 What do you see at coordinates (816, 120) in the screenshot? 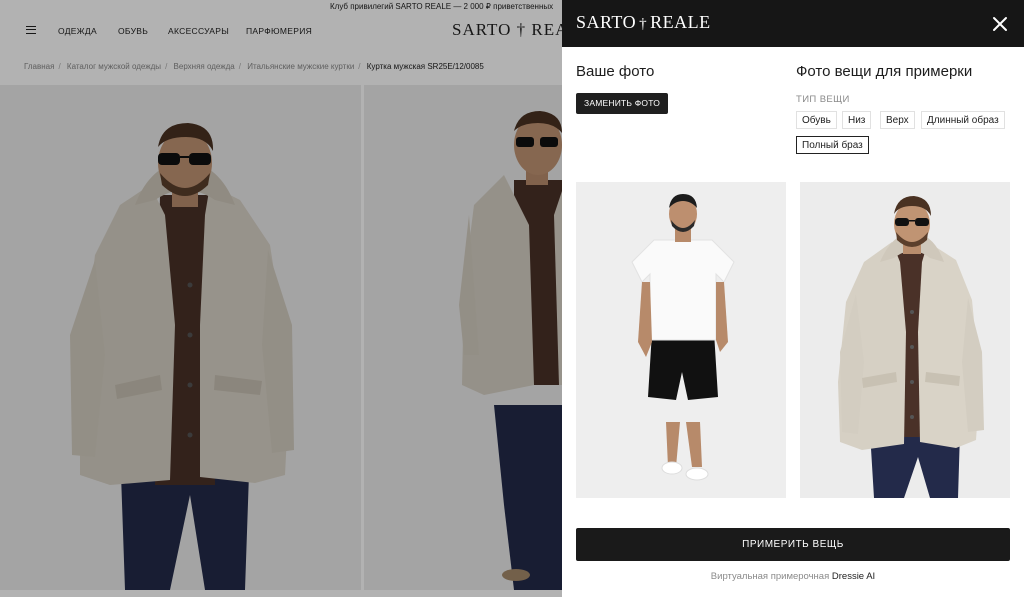
I see `type-chip-shoes: Обувь` at bounding box center [816, 120].